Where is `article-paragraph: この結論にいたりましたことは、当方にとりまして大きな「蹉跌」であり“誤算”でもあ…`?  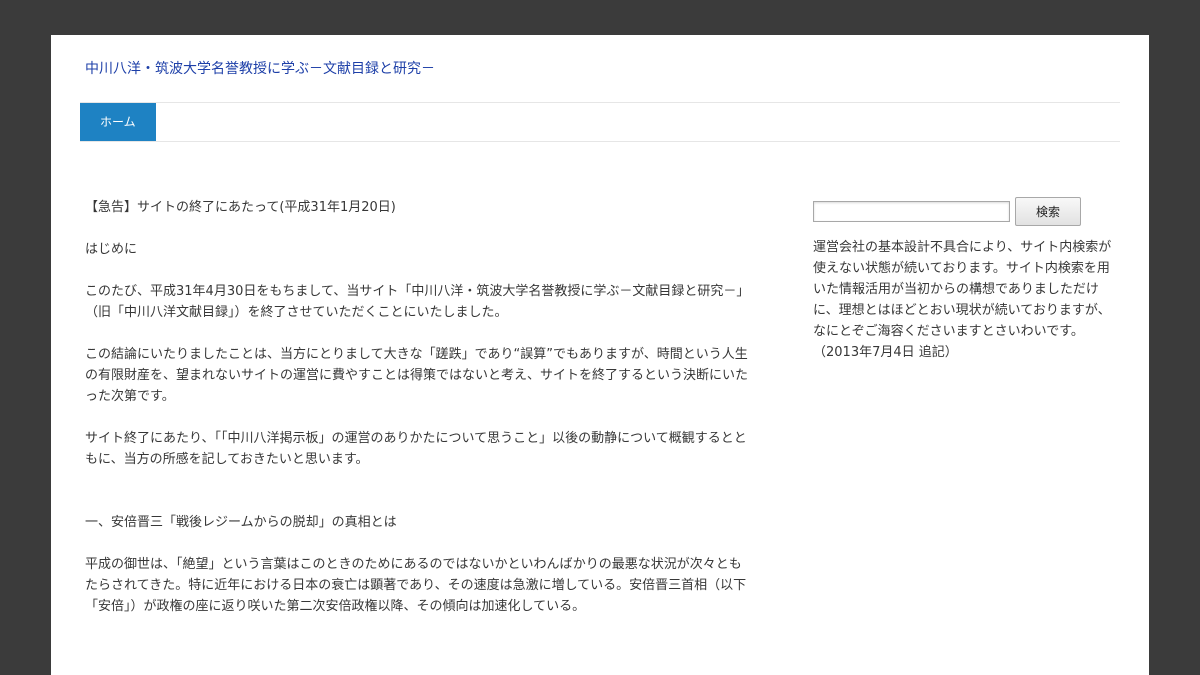 article-paragraph: この結論にいたりましたことは、当方にとりまして大きな「蹉跌」であり“誤算”でもあ… is located at coordinates (417, 375).